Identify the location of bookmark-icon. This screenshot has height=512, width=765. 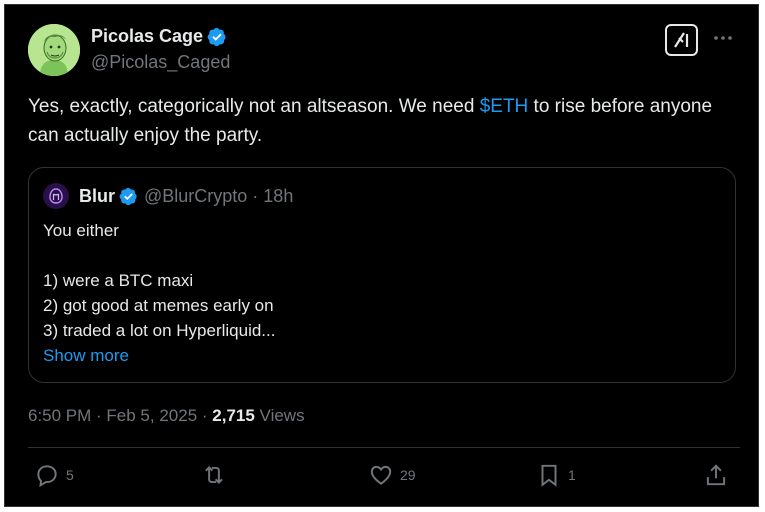
(549, 475).